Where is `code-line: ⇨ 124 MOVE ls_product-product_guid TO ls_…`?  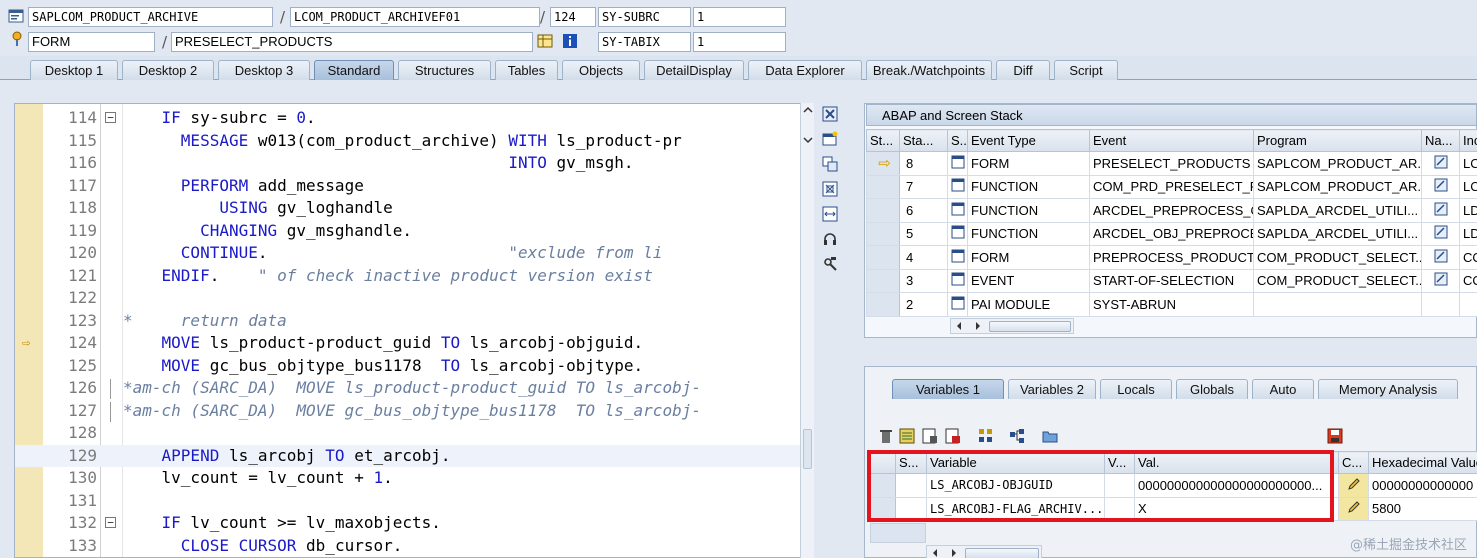
code-line: ⇨ 124 MOVE ls_product-product_guid TO ls_… is located at coordinates (414, 343).